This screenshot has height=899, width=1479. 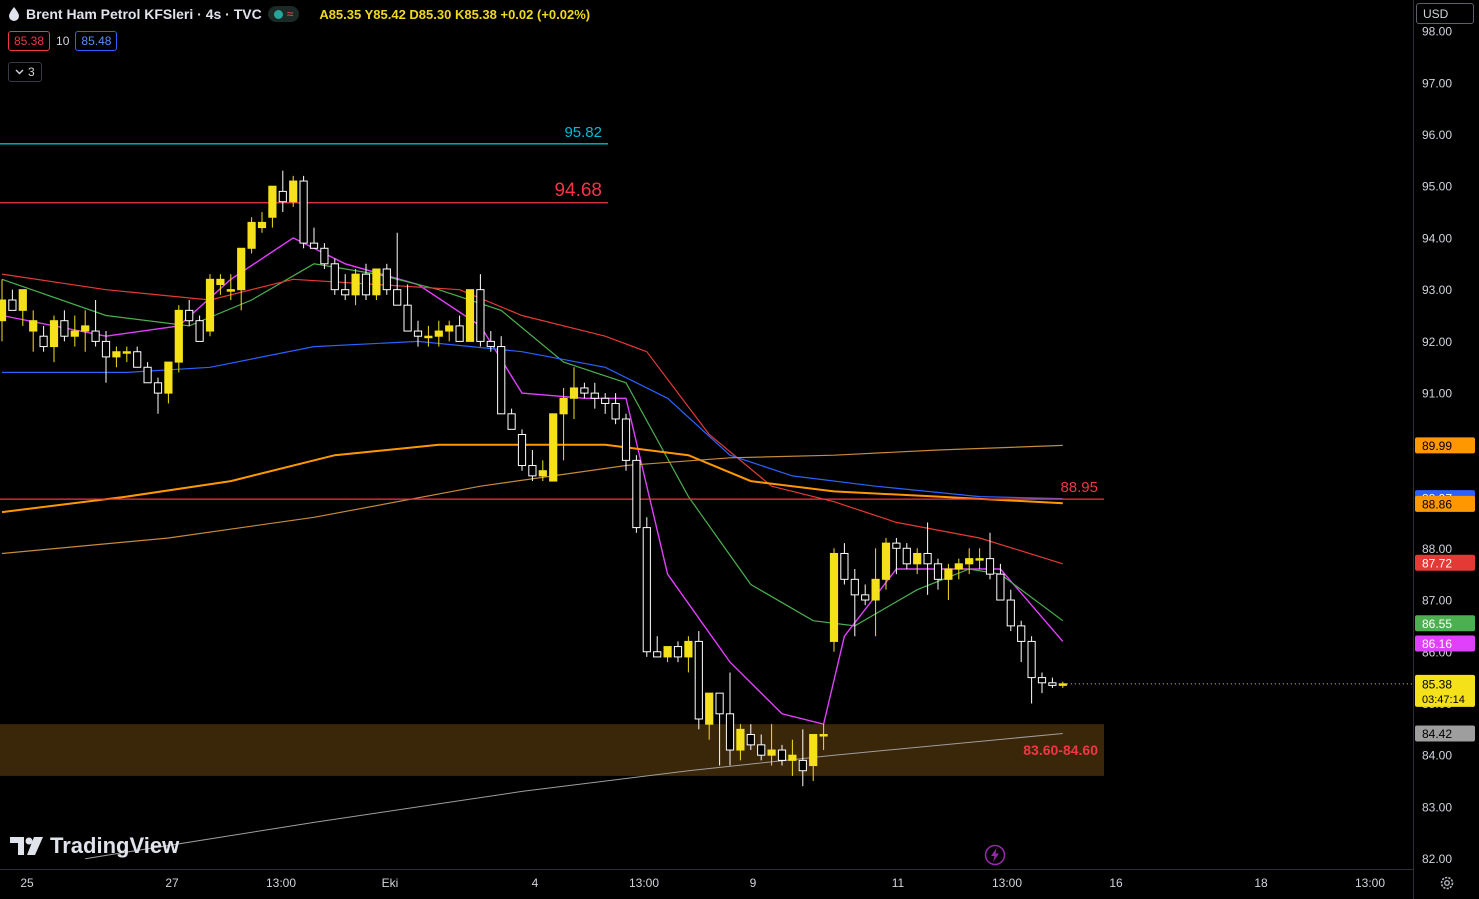 I want to click on delay-wave-icon: ≈, so click(x=290, y=14).